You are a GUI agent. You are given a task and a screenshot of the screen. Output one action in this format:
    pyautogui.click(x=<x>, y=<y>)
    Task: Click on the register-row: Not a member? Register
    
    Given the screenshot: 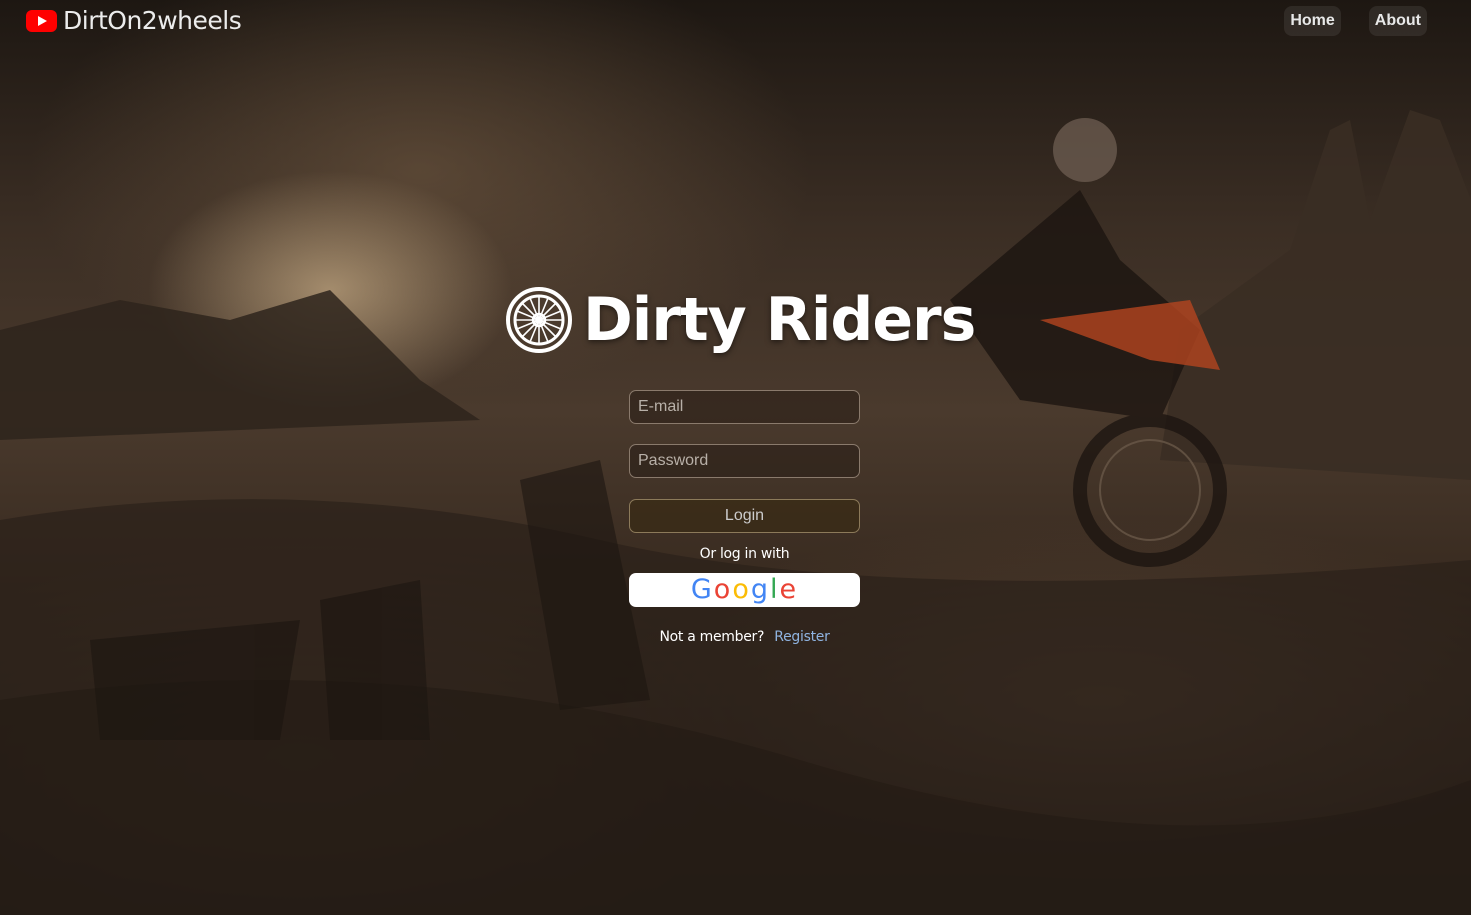 What is the action you would take?
    pyautogui.click(x=744, y=637)
    